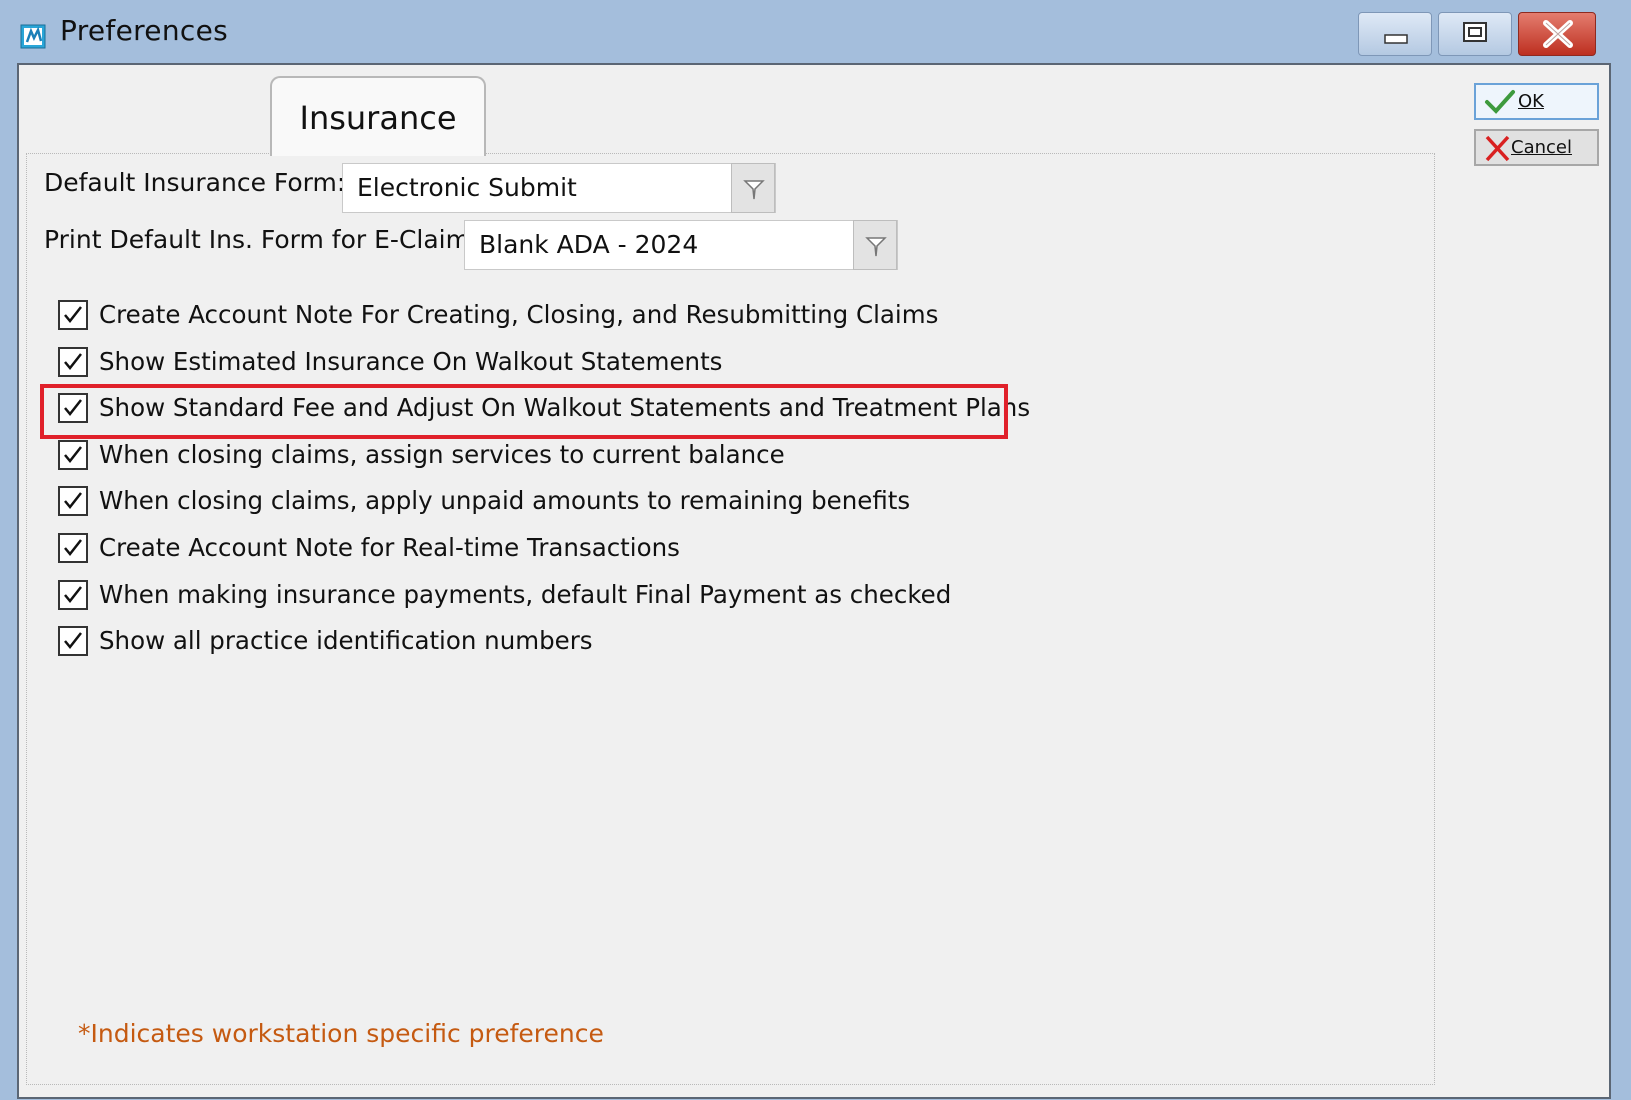 The width and height of the screenshot is (1631, 1100). What do you see at coordinates (1531, 101) in the screenshot?
I see `ok-button-label: OK` at bounding box center [1531, 101].